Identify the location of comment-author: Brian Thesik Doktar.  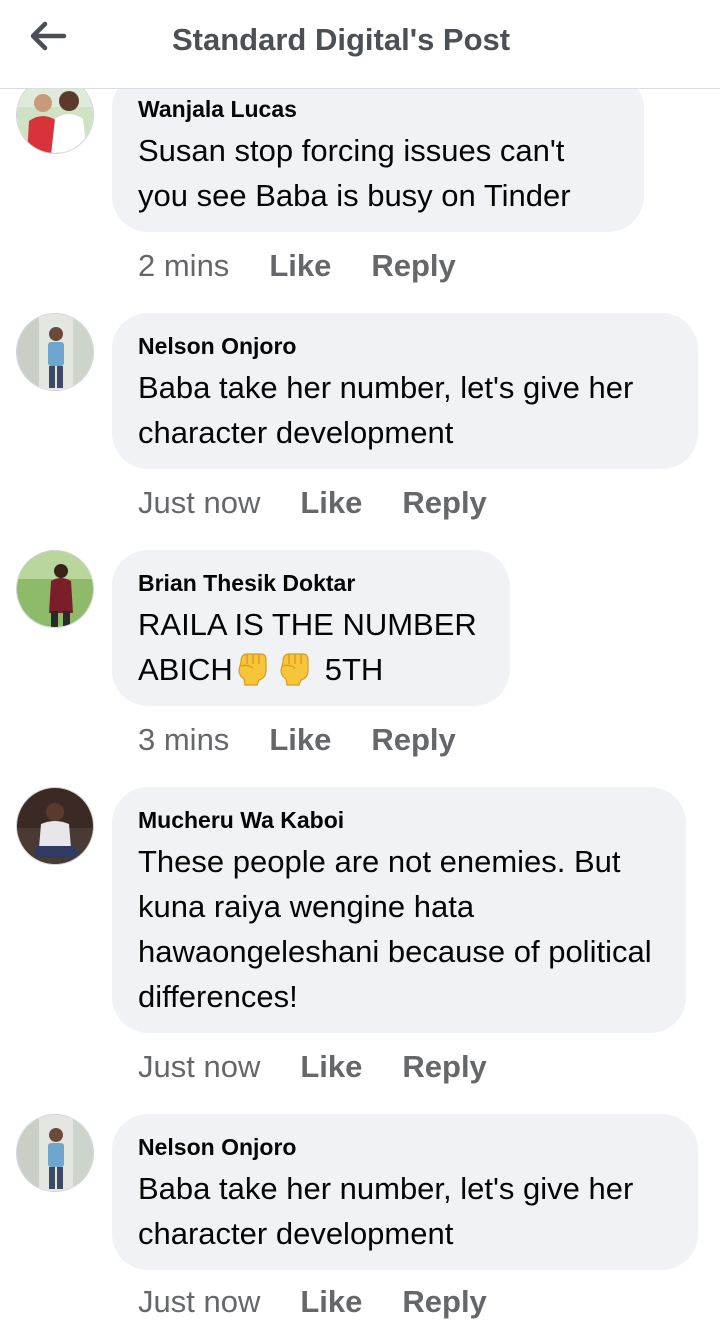
(311, 583).